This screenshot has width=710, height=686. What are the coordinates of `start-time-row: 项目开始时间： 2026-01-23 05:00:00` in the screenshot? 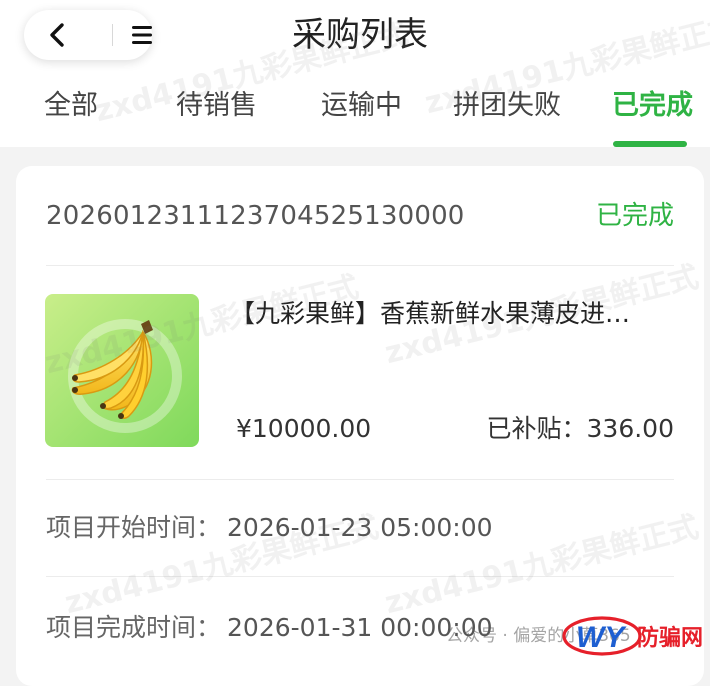 It's located at (269, 528).